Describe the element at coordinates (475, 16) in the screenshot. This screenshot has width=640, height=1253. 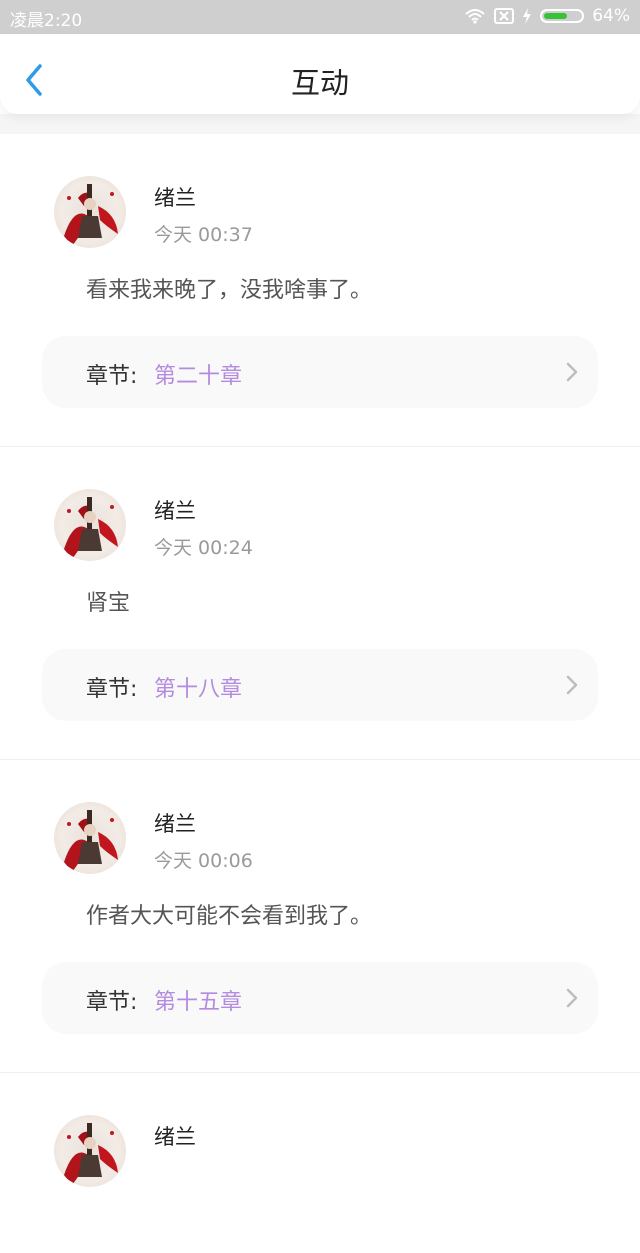
I see `wifi-icon` at that location.